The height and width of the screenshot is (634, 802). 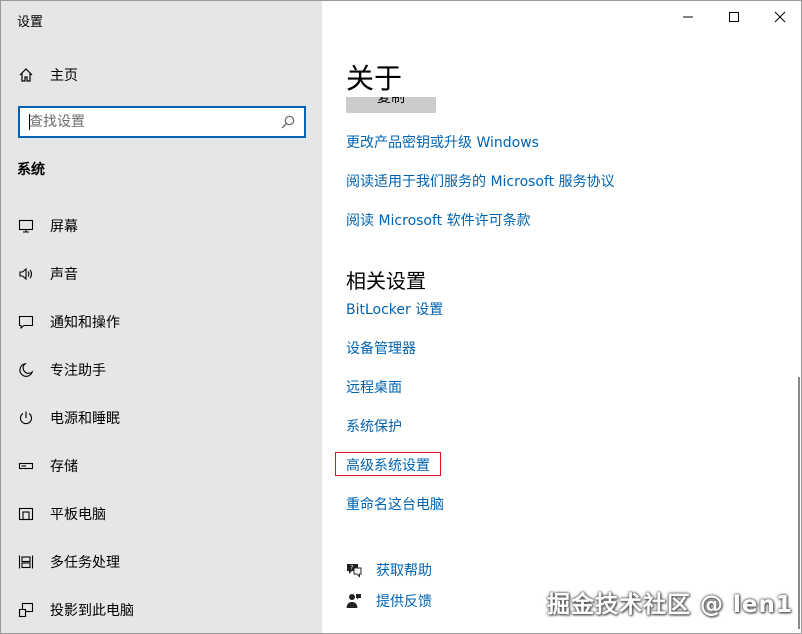 I want to click on copy-button: 复制, so click(x=391, y=105).